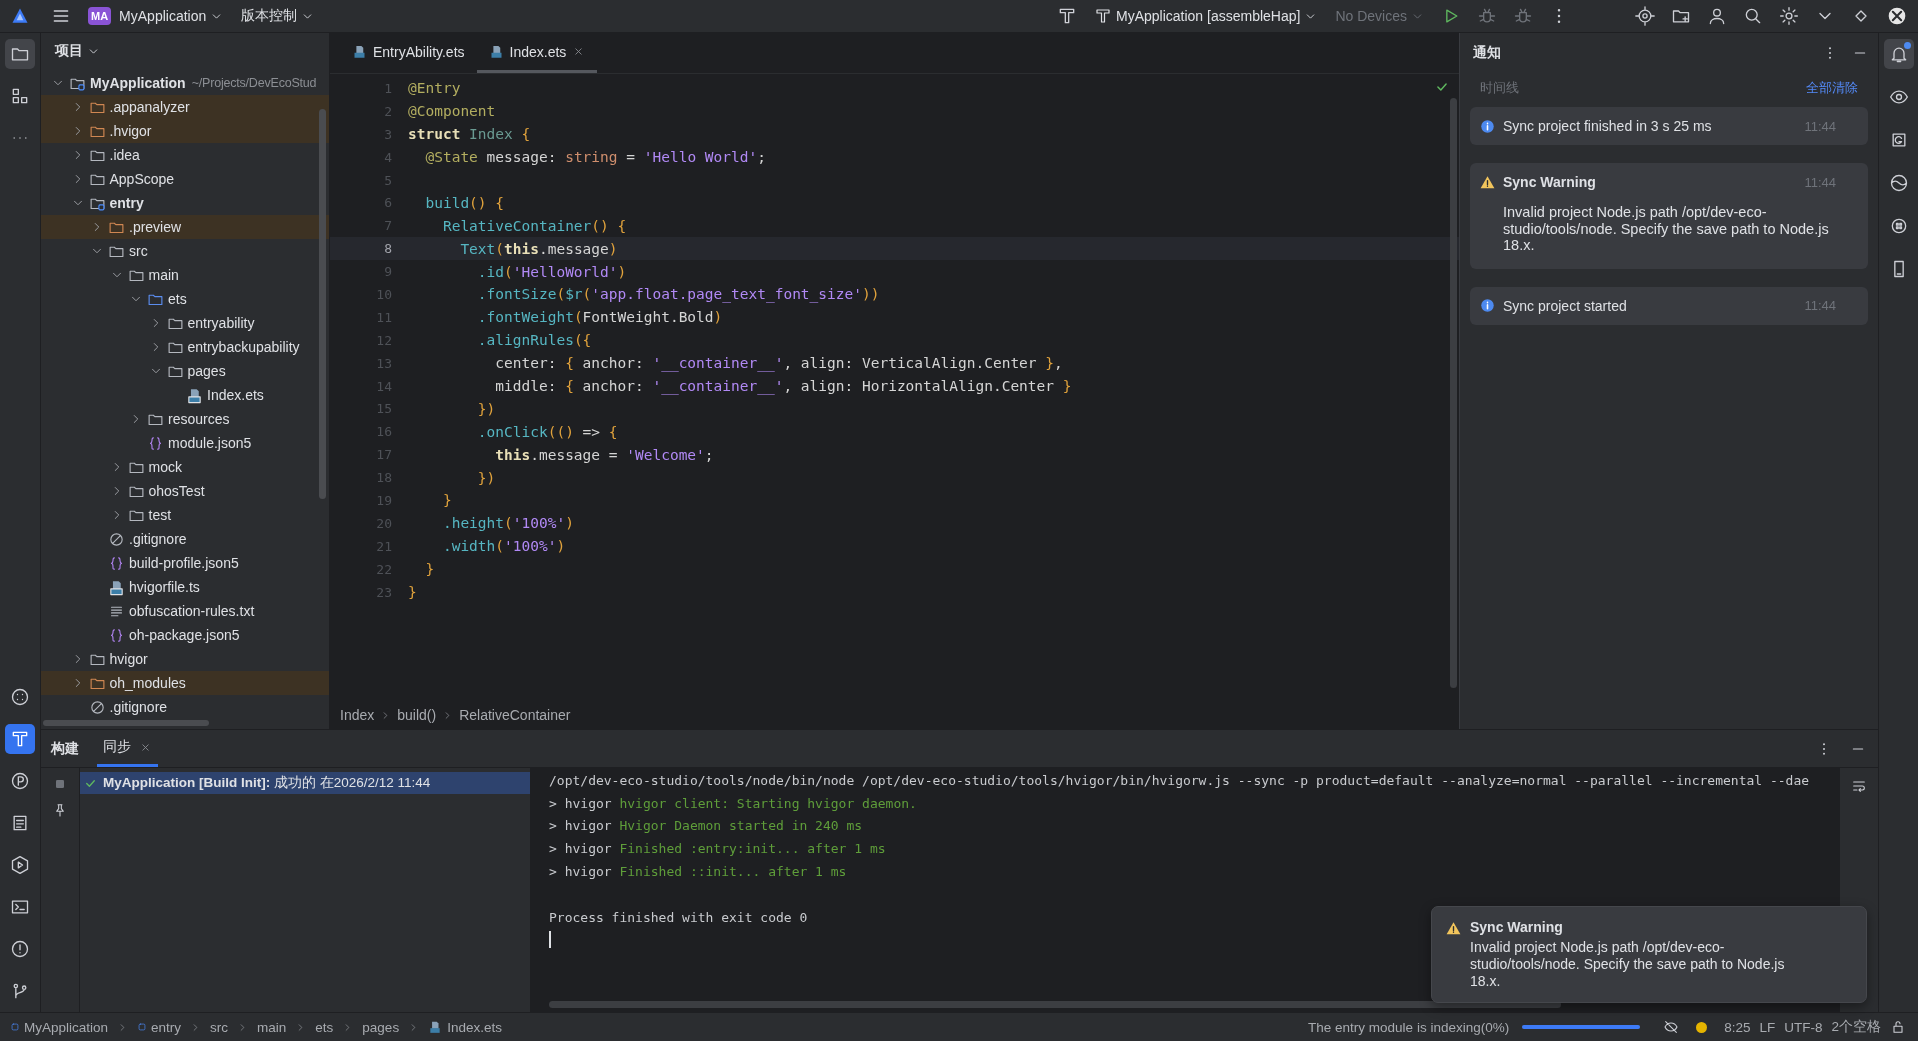 Image resolution: width=1918 pixels, height=1041 pixels. Describe the element at coordinates (128, 659) in the screenshot. I see `tree-item-label: hvigor` at that location.